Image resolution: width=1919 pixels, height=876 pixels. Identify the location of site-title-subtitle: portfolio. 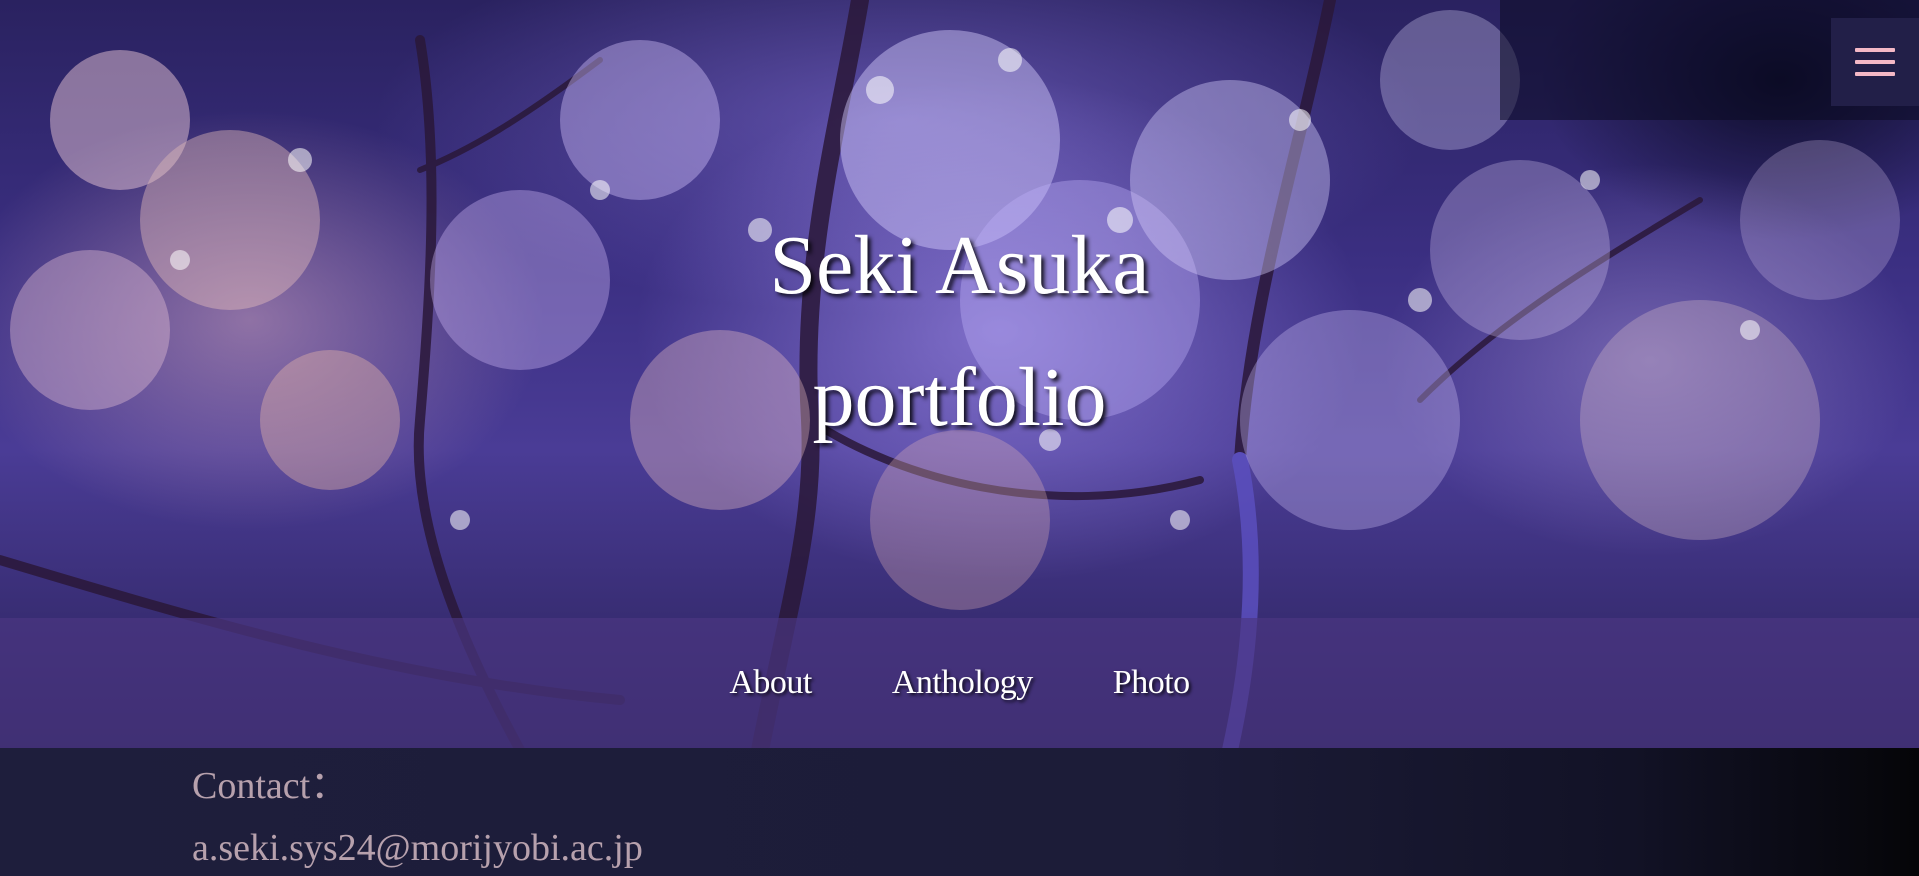
(959, 397).